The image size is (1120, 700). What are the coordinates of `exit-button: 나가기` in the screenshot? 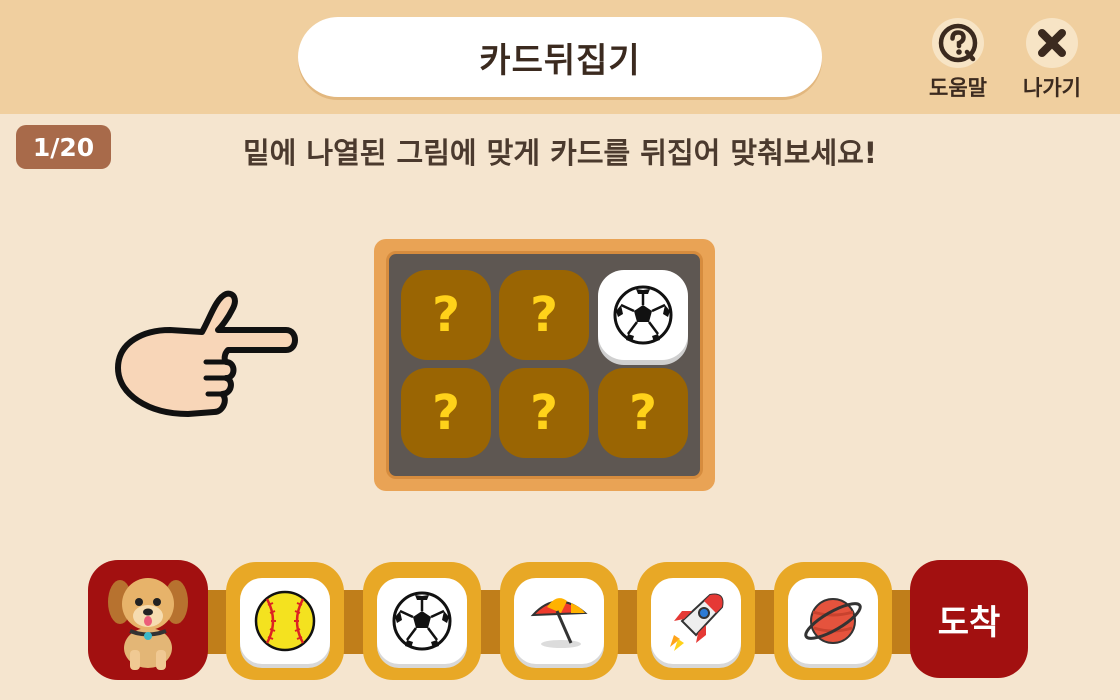 It's located at (1052, 60).